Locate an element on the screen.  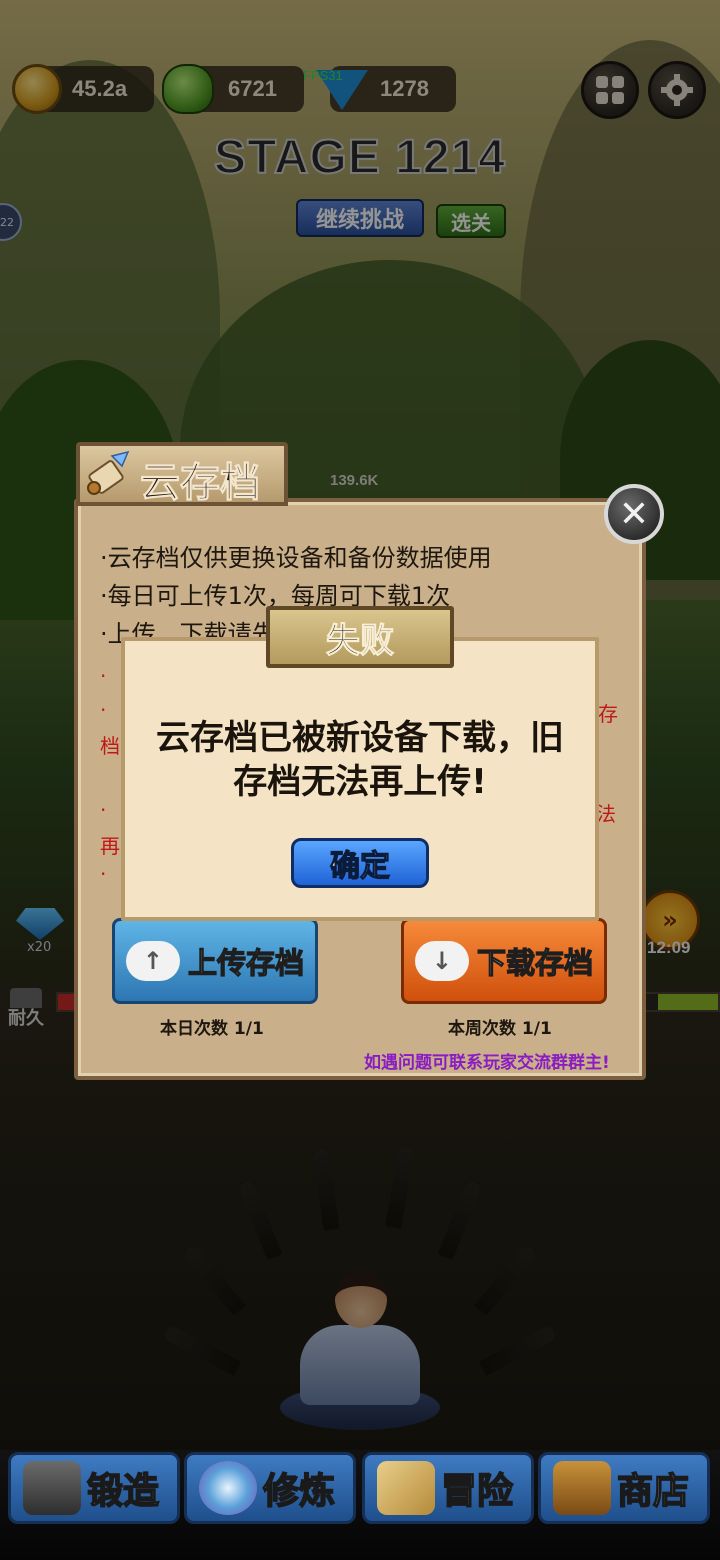
confirm-label: 确定 is located at coordinates (359, 866).